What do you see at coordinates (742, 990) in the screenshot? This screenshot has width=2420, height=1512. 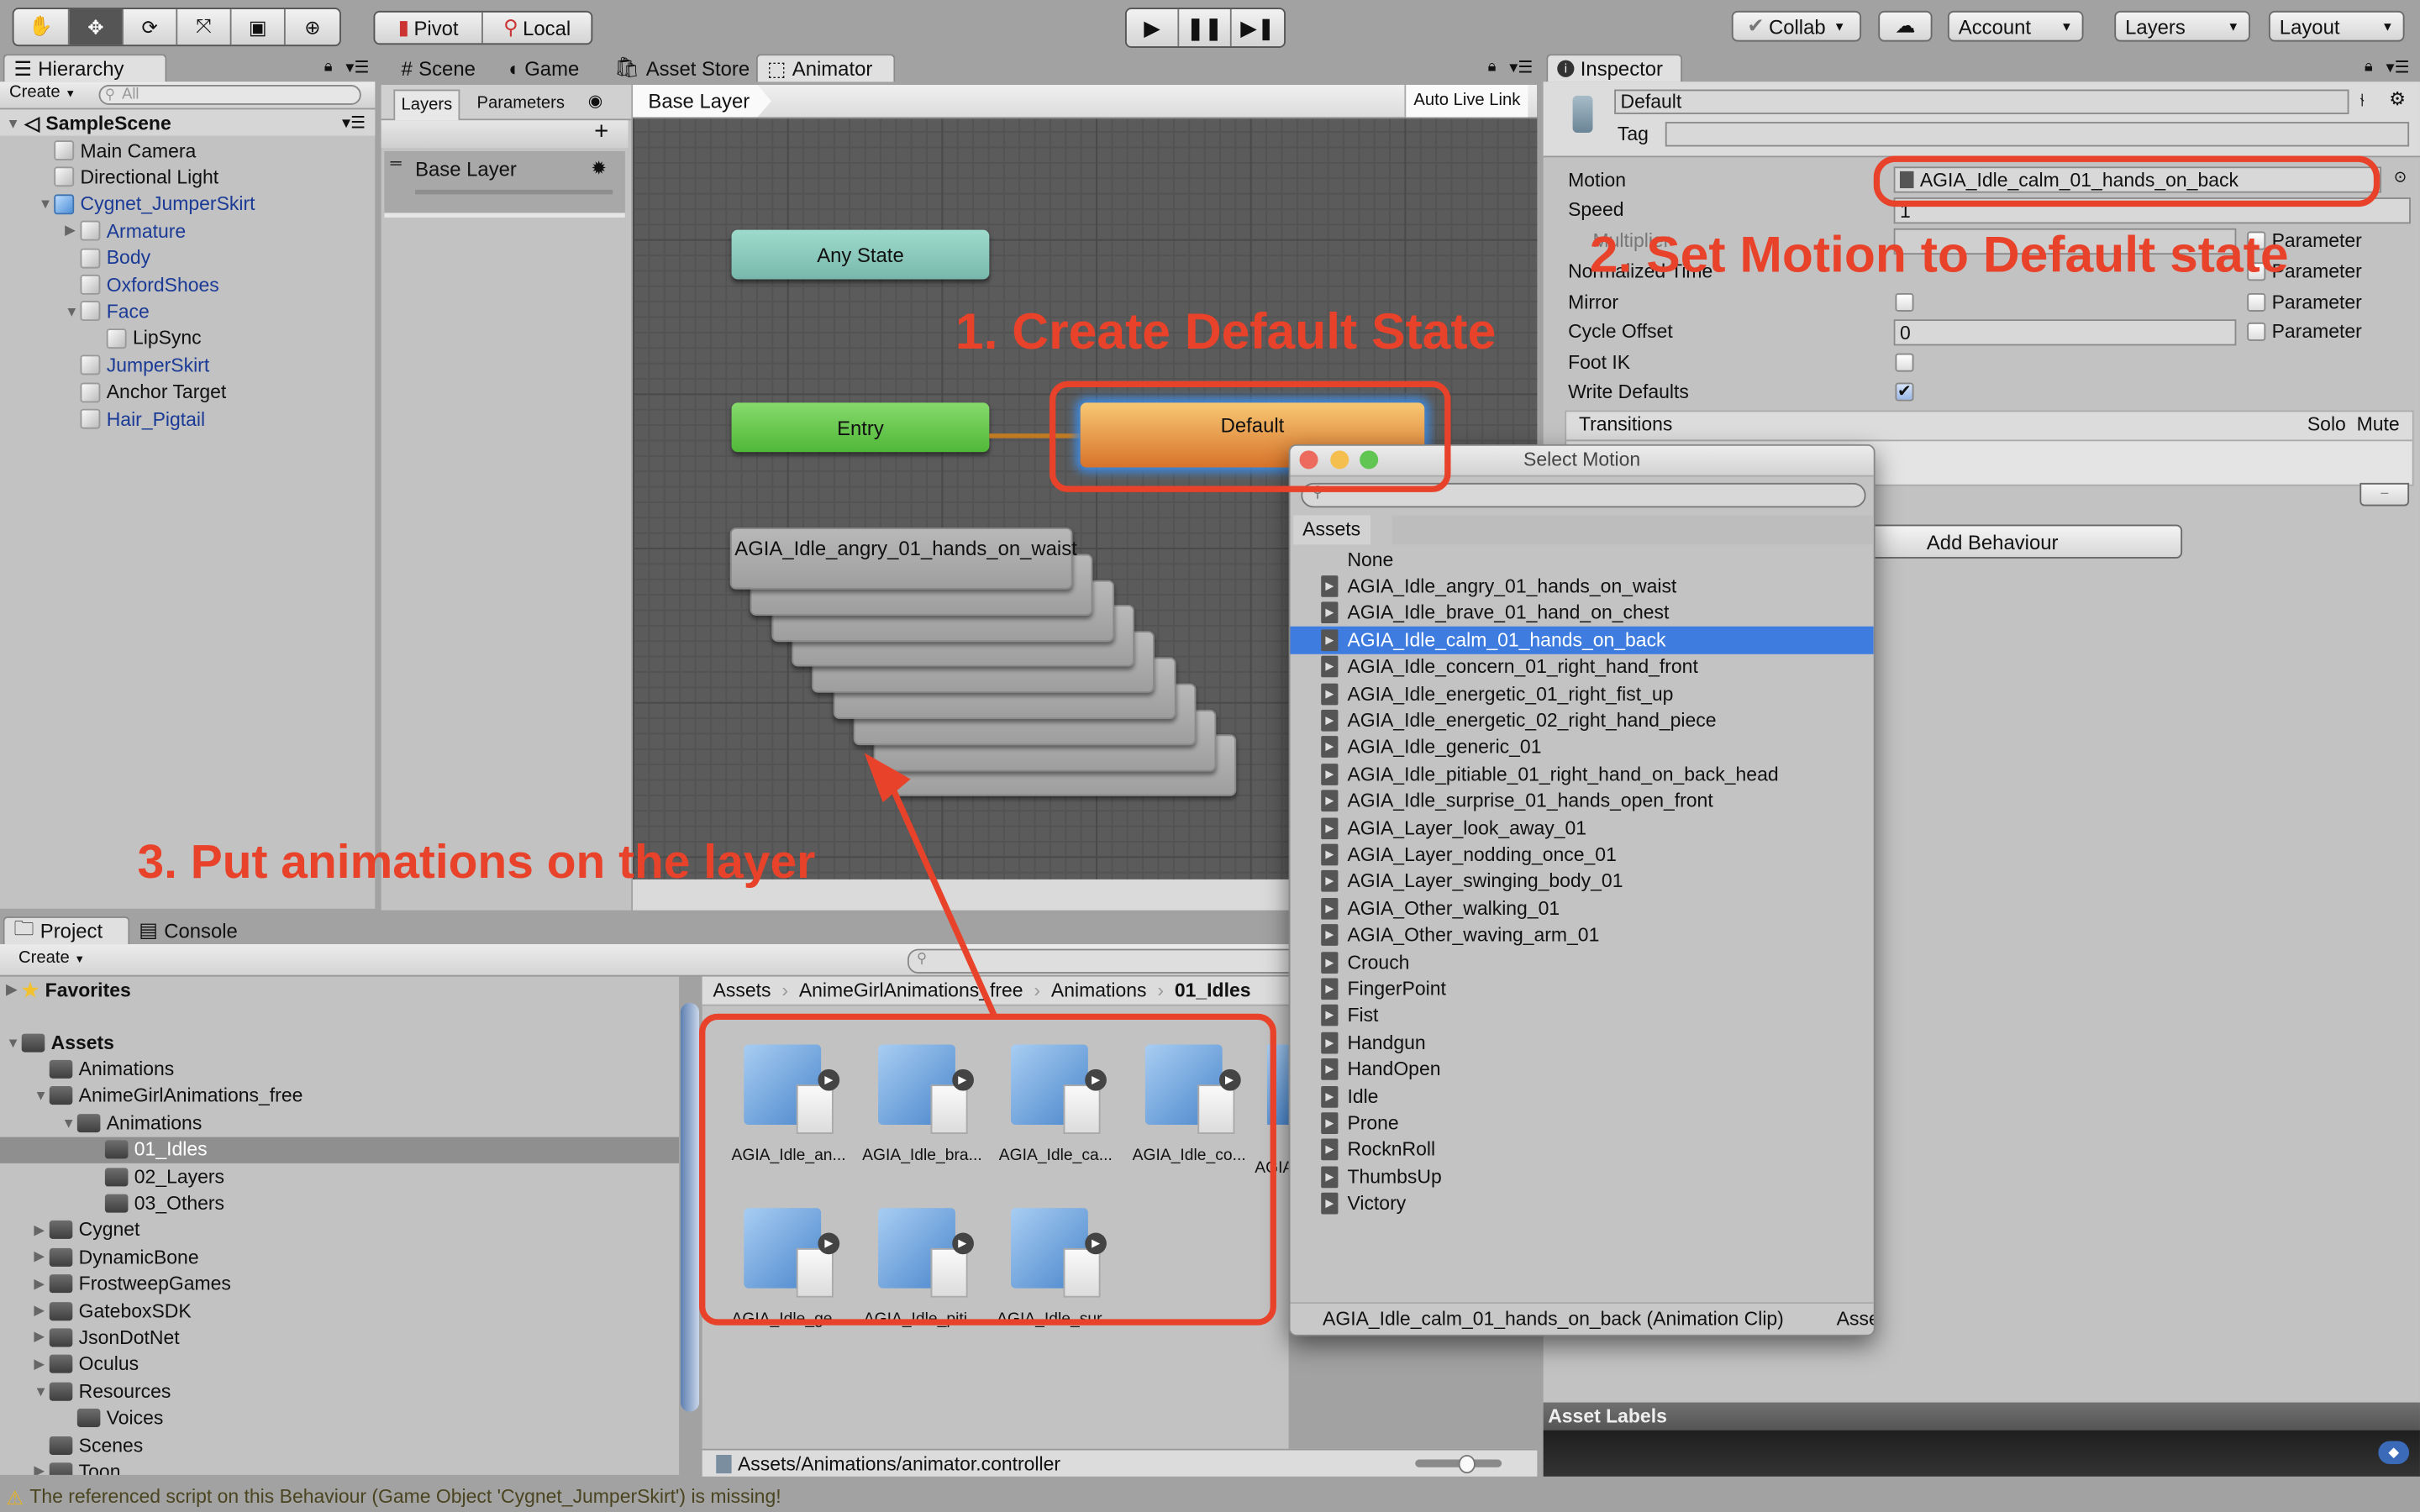 I see `breadcrumb-item: Assets` at bounding box center [742, 990].